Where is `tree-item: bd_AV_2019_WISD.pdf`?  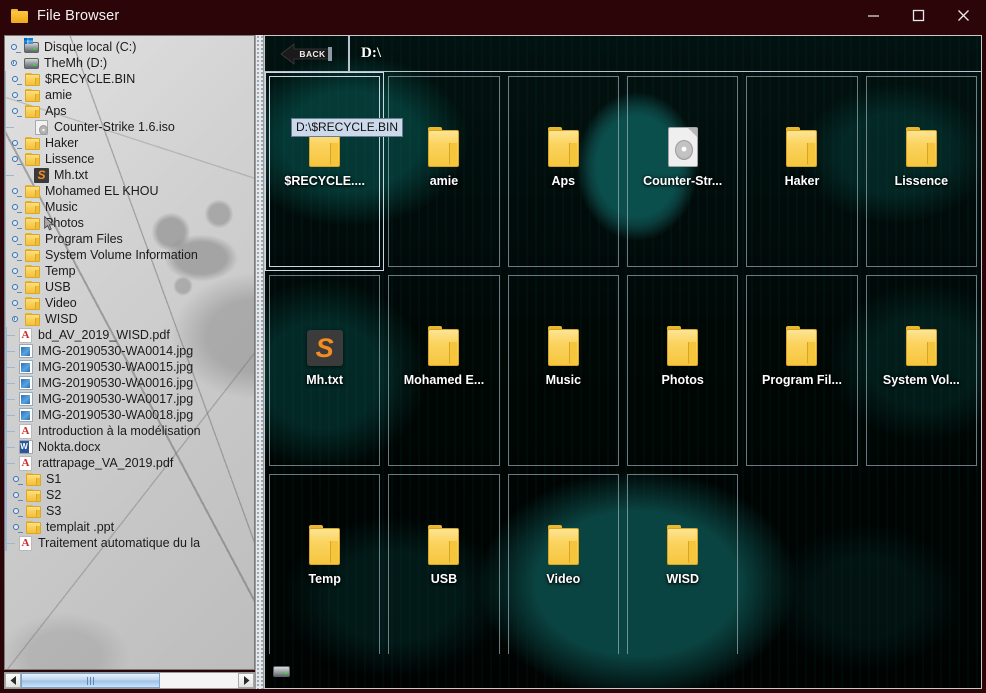 tree-item: bd_AV_2019_WISD.pdf is located at coordinates (129, 335).